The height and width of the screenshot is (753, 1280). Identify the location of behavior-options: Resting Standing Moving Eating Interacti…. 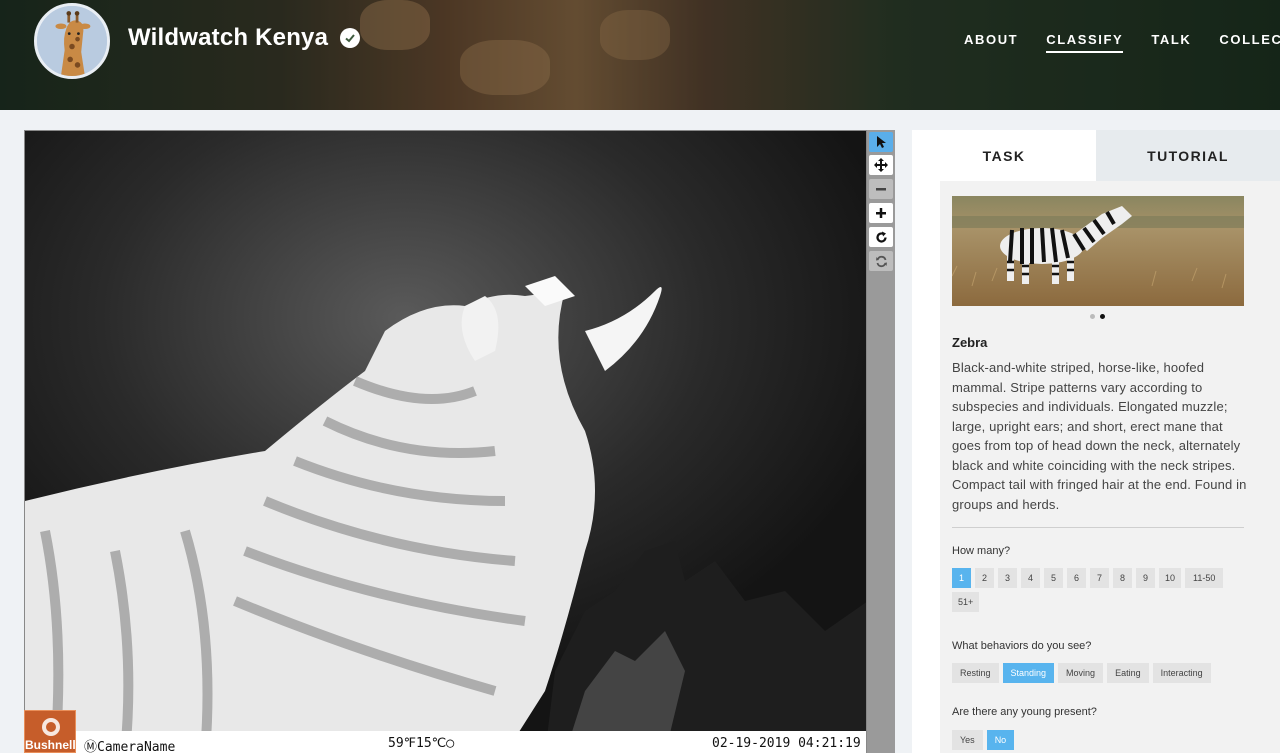
(1100, 673).